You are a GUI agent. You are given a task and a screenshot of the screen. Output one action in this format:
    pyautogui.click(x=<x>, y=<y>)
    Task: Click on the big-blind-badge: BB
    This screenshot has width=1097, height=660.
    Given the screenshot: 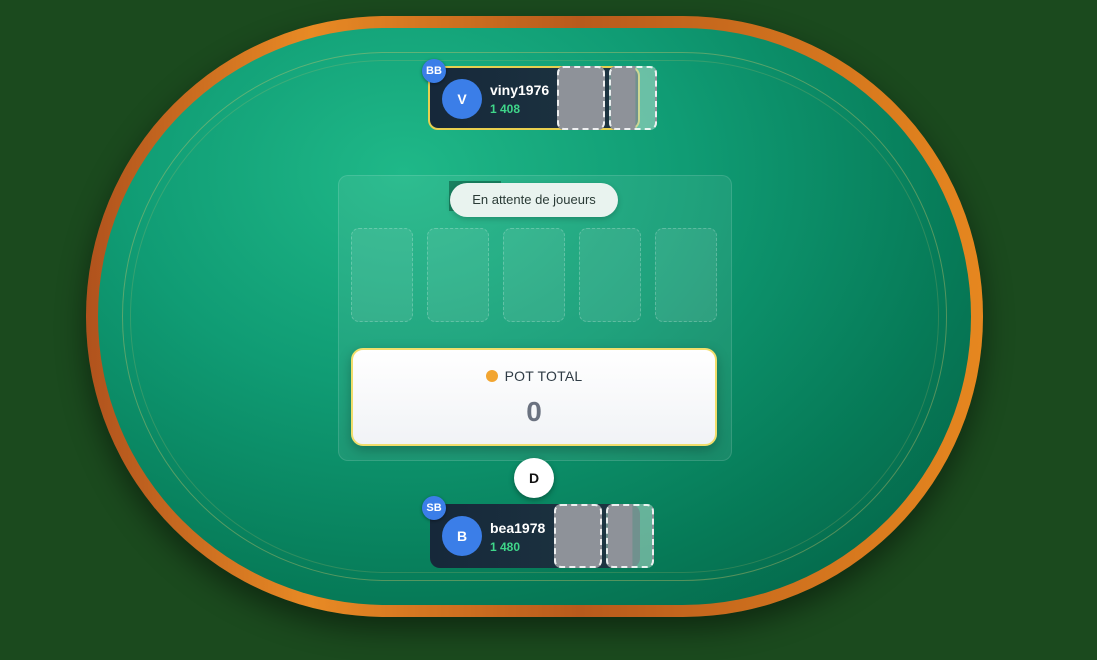 What is the action you would take?
    pyautogui.click(x=434, y=71)
    